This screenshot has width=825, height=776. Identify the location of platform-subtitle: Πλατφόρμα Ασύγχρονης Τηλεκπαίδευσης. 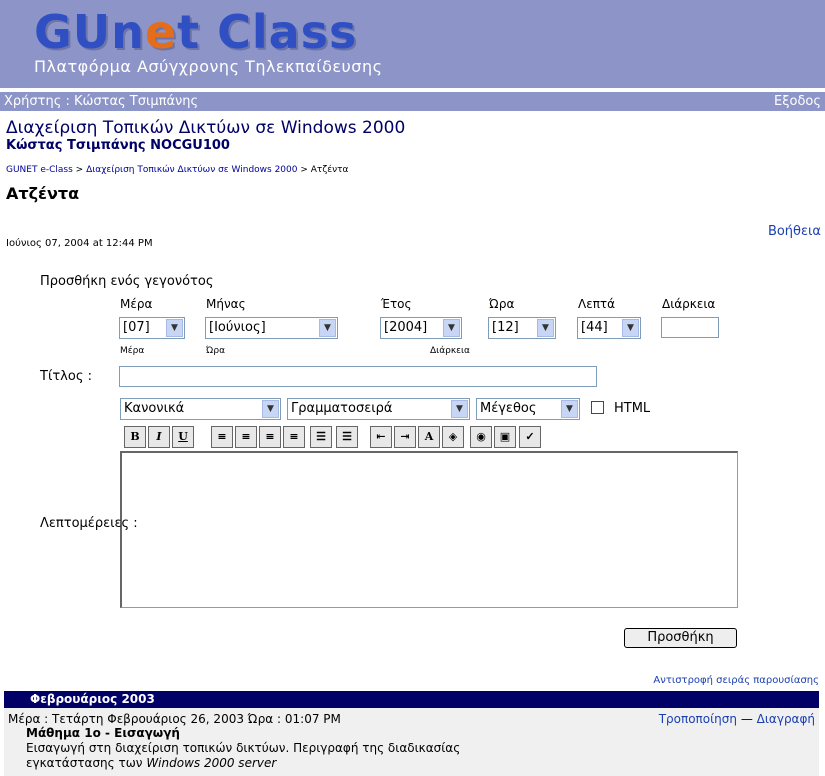
(208, 66).